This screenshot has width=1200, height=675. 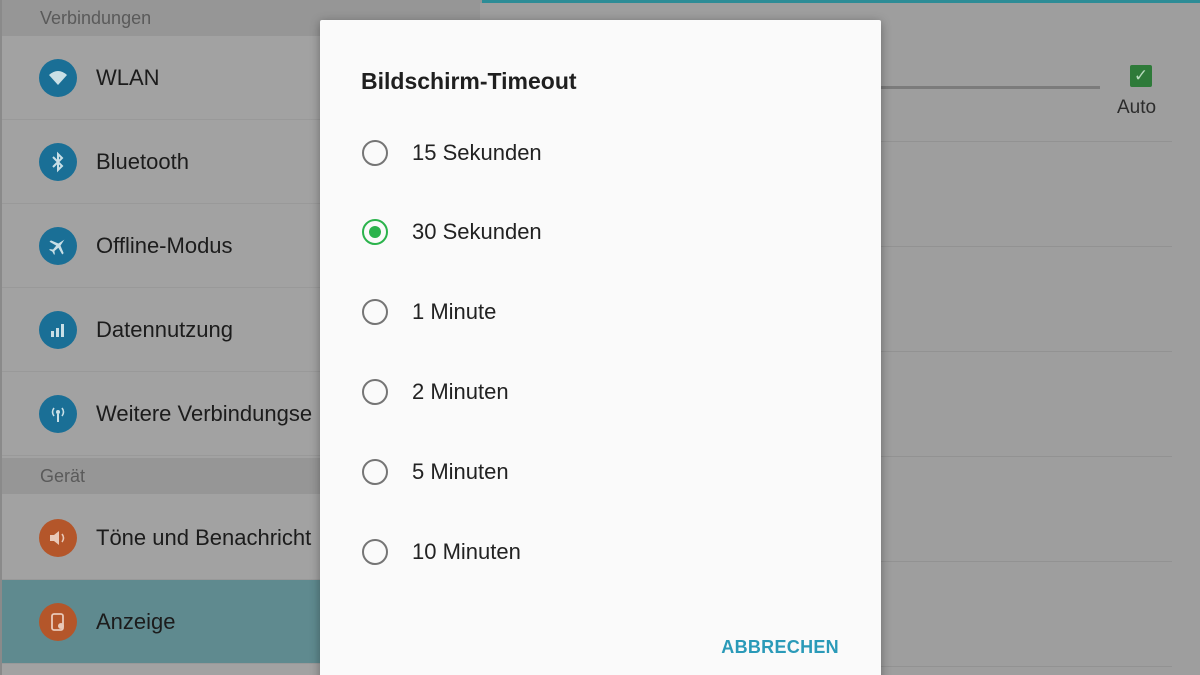 What do you see at coordinates (164, 329) in the screenshot?
I see `sidebar-item-label: Datennutzung` at bounding box center [164, 329].